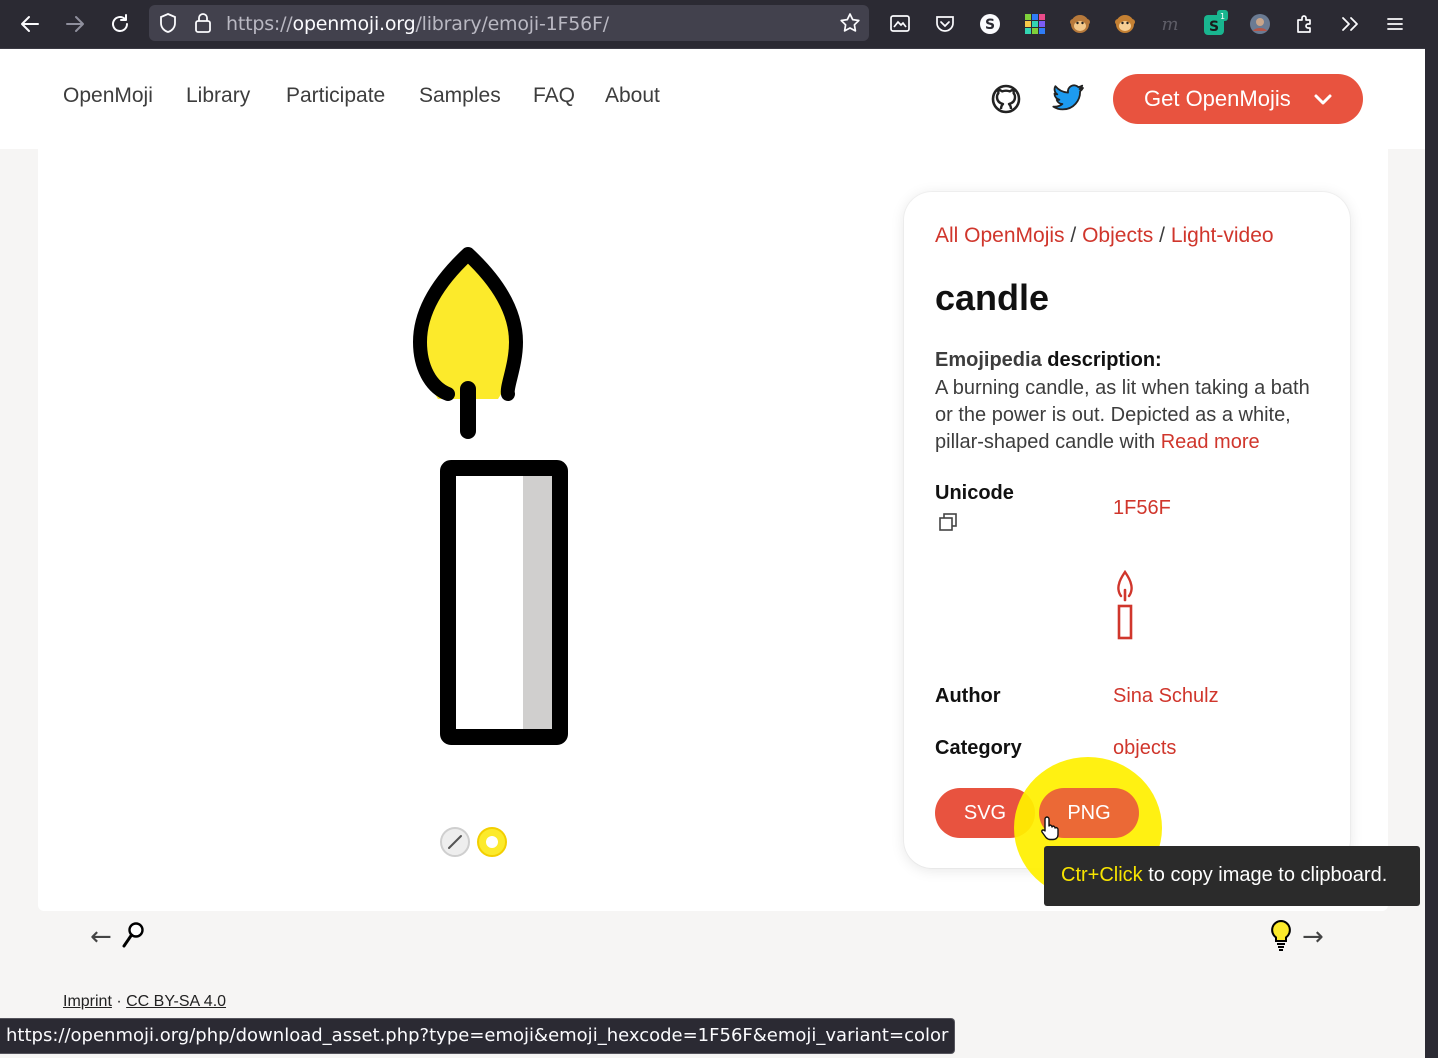 Image resolution: width=1438 pixels, height=1058 pixels. I want to click on get-openmojis-button: Get OpenMojis, so click(1238, 99).